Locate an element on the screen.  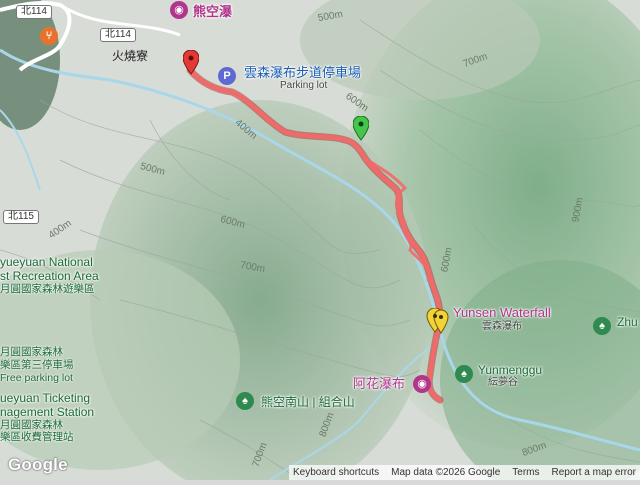
poi-label: 阿花瀑布 is located at coordinates (379, 383).